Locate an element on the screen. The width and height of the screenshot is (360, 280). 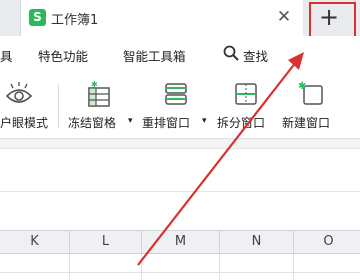
ribbon-label-arrange-windows: 重排窗口 is located at coordinates (166, 122).